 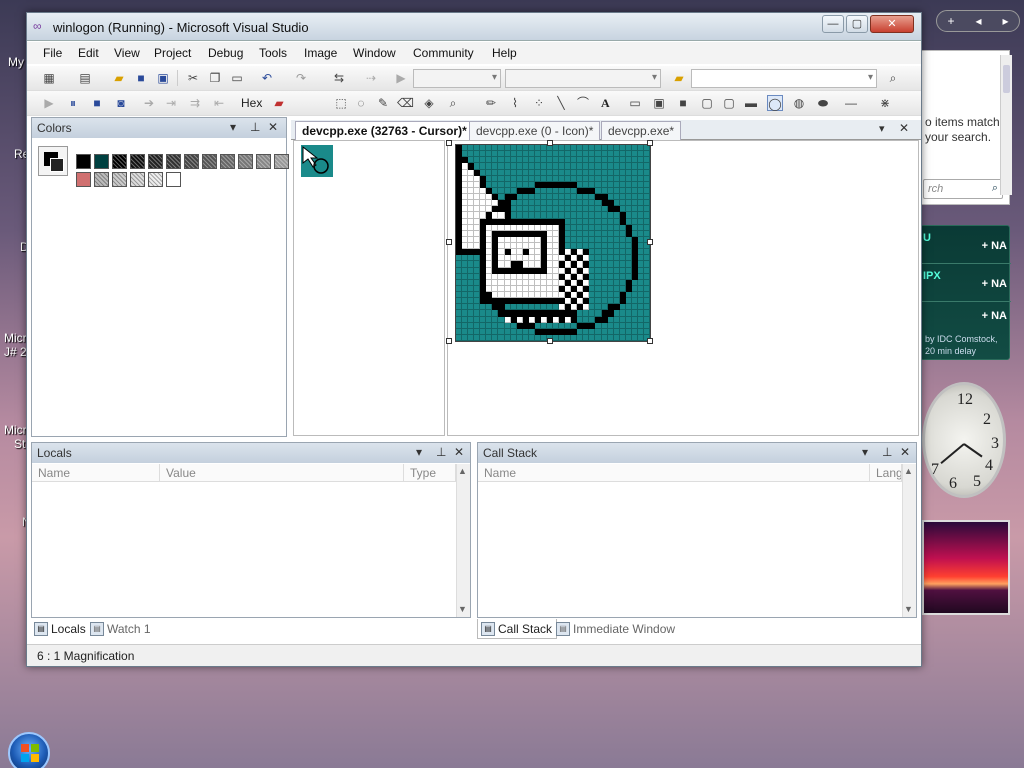 What do you see at coordinates (374, 53) in the screenshot?
I see `menu-window: Window` at bounding box center [374, 53].